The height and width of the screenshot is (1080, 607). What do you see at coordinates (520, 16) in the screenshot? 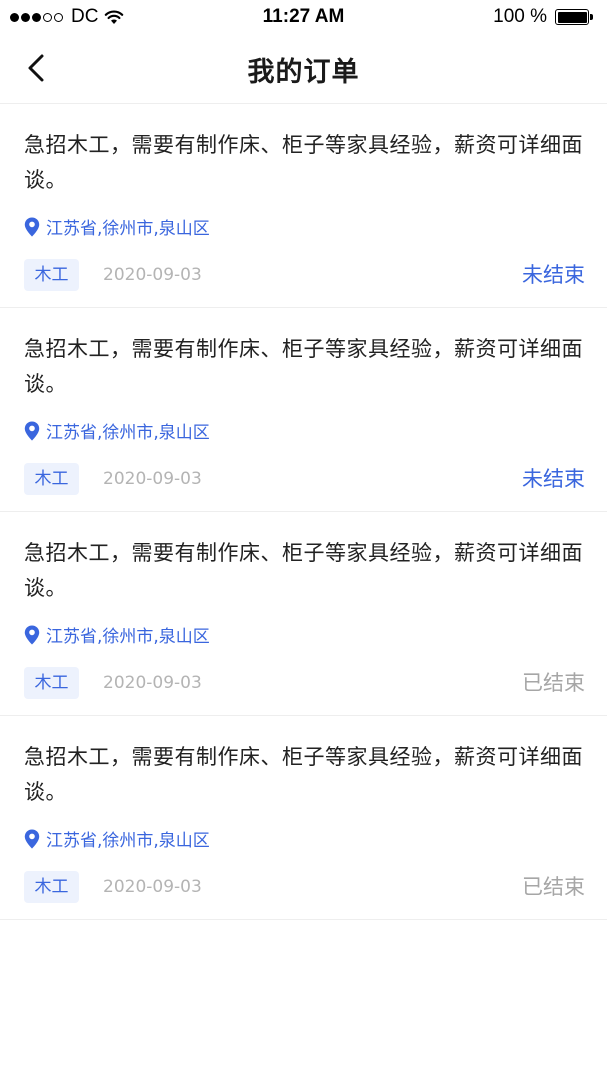
I see `battery-percent: 100 %` at bounding box center [520, 16].